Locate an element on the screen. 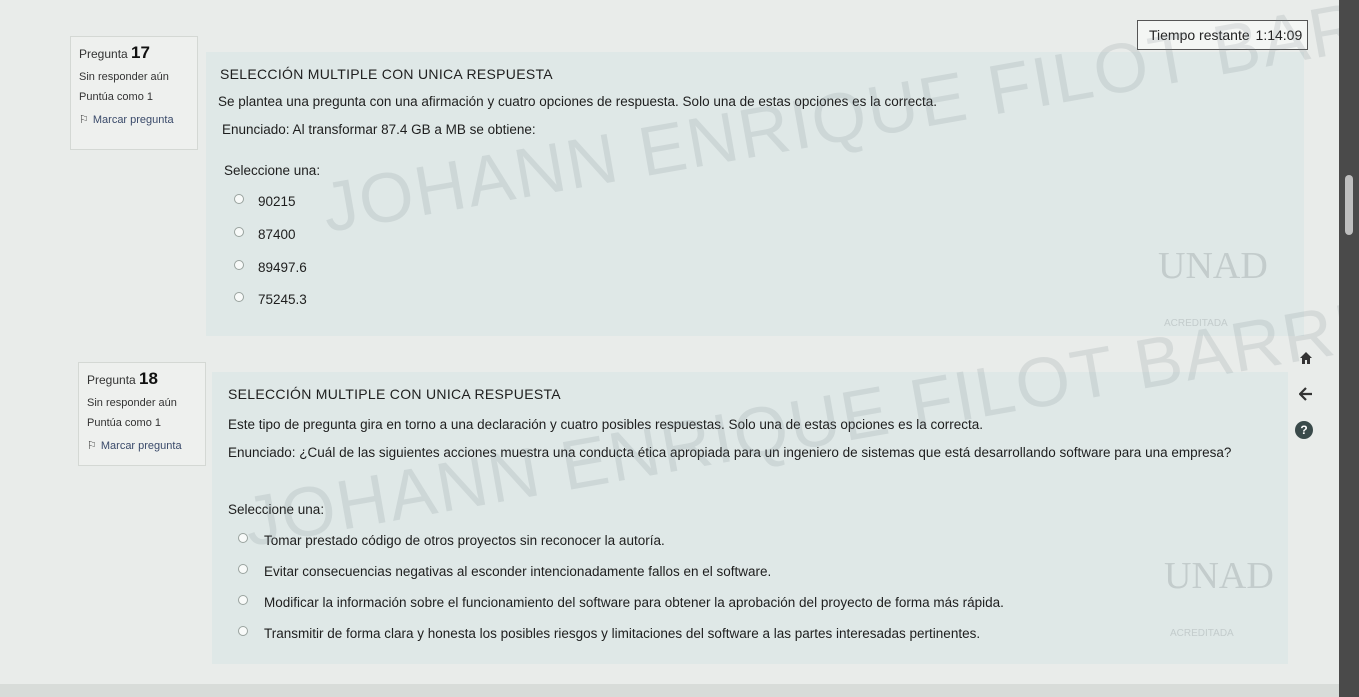  time-remaining: Tiempo restante 1:14:09 is located at coordinates (1222, 35).